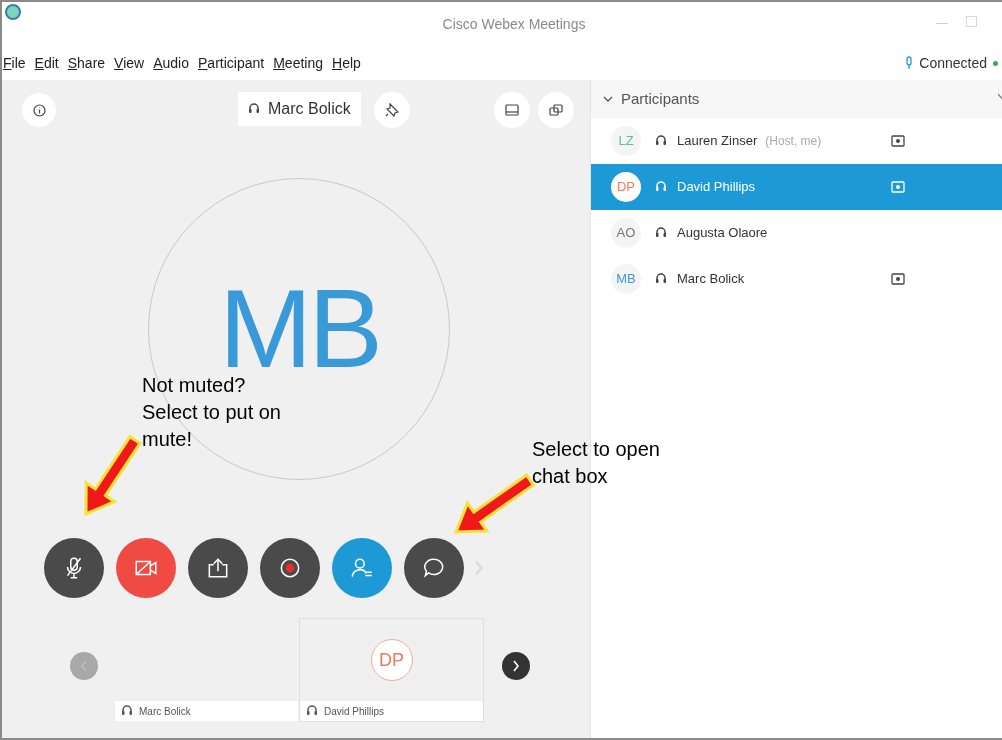 This screenshot has height=740, width=1002. I want to click on avatar: LZ, so click(626, 141).